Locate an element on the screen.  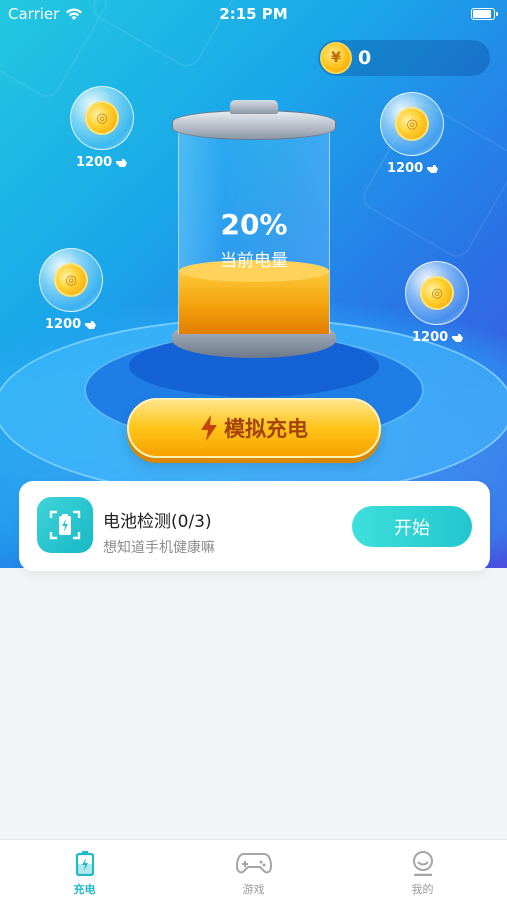
tab-charge: 充电 is located at coordinates (84, 870).